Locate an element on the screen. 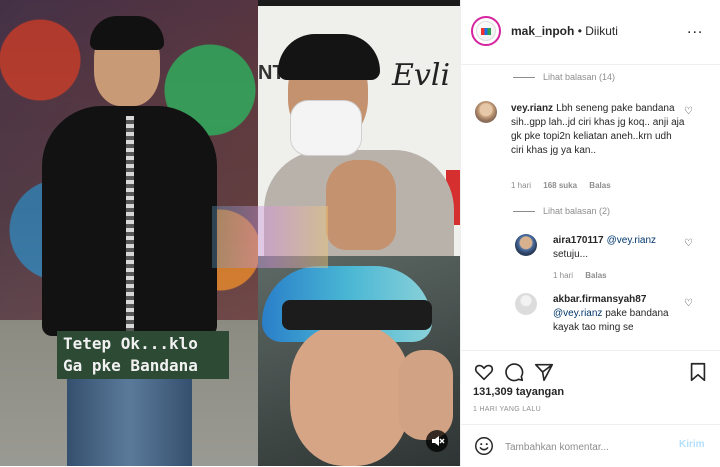  caption-line-2: Ga pke Bandana is located at coordinates (130, 365).